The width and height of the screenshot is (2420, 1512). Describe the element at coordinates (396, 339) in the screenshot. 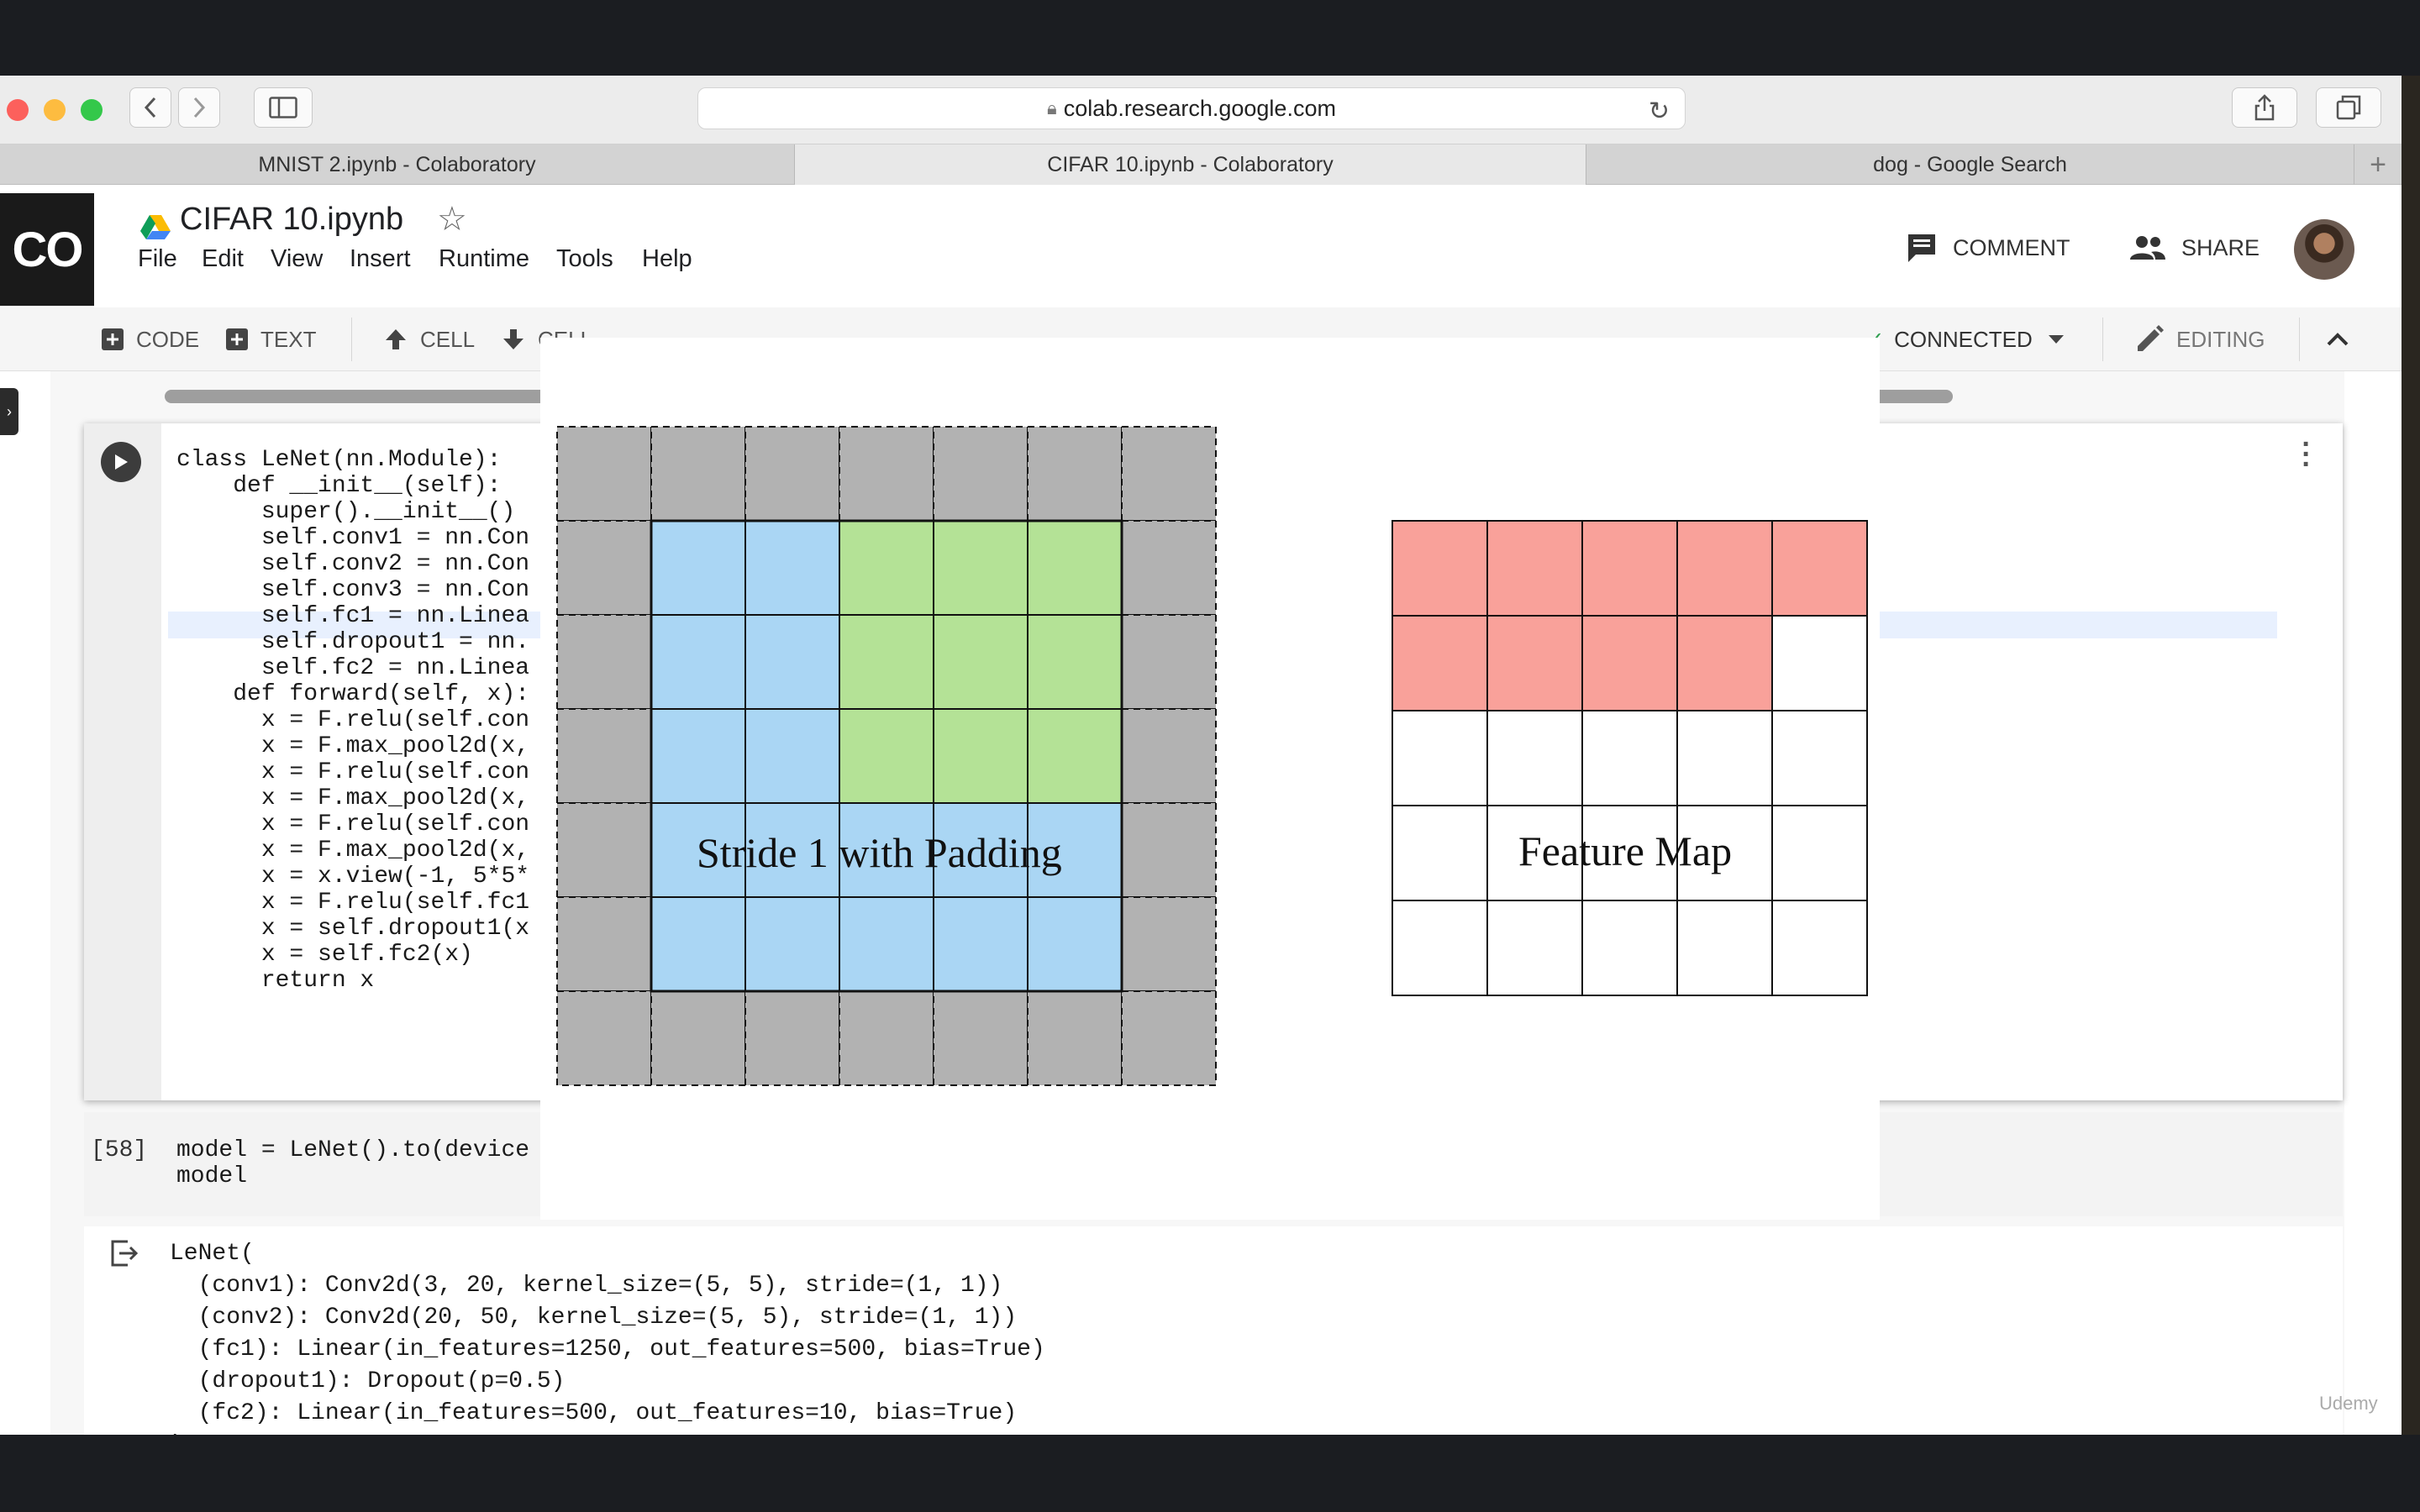

I see `arrow-up-icon` at that location.